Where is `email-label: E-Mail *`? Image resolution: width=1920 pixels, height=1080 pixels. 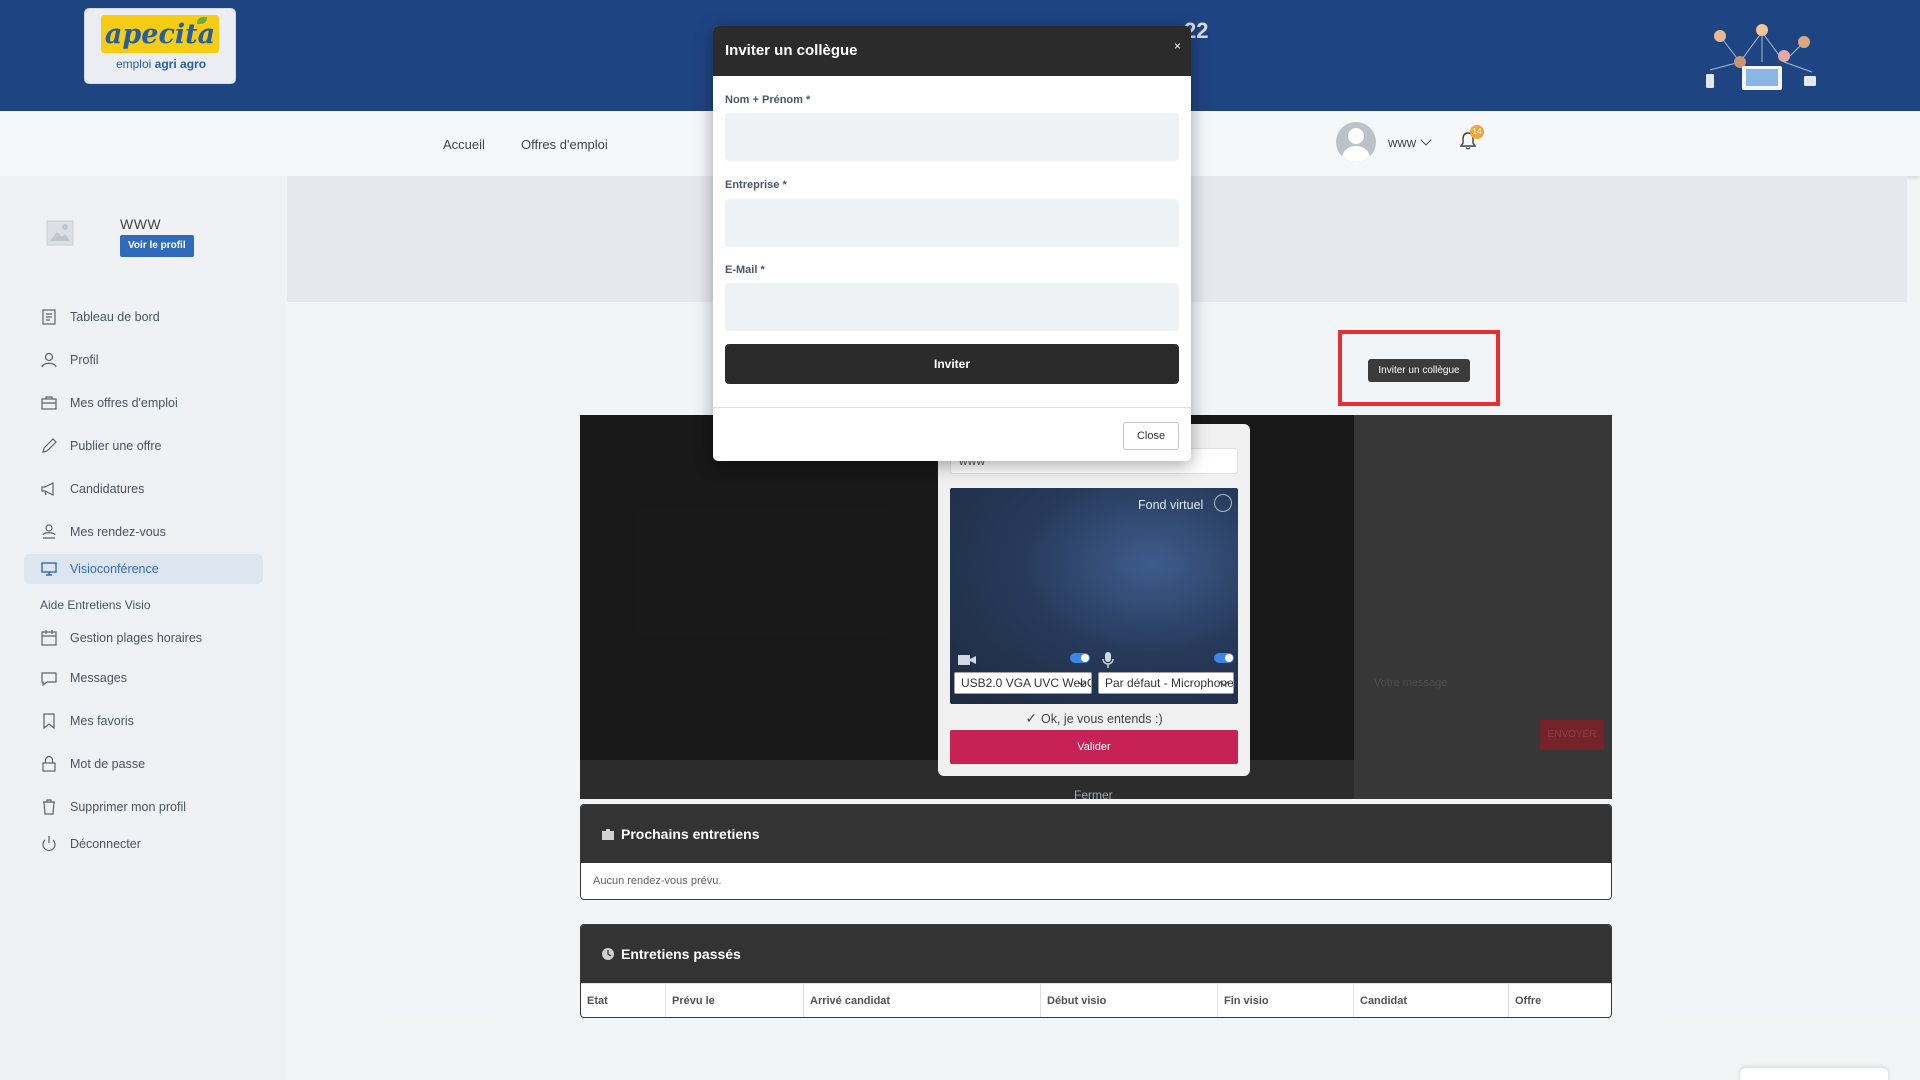 email-label: E-Mail * is located at coordinates (745, 270).